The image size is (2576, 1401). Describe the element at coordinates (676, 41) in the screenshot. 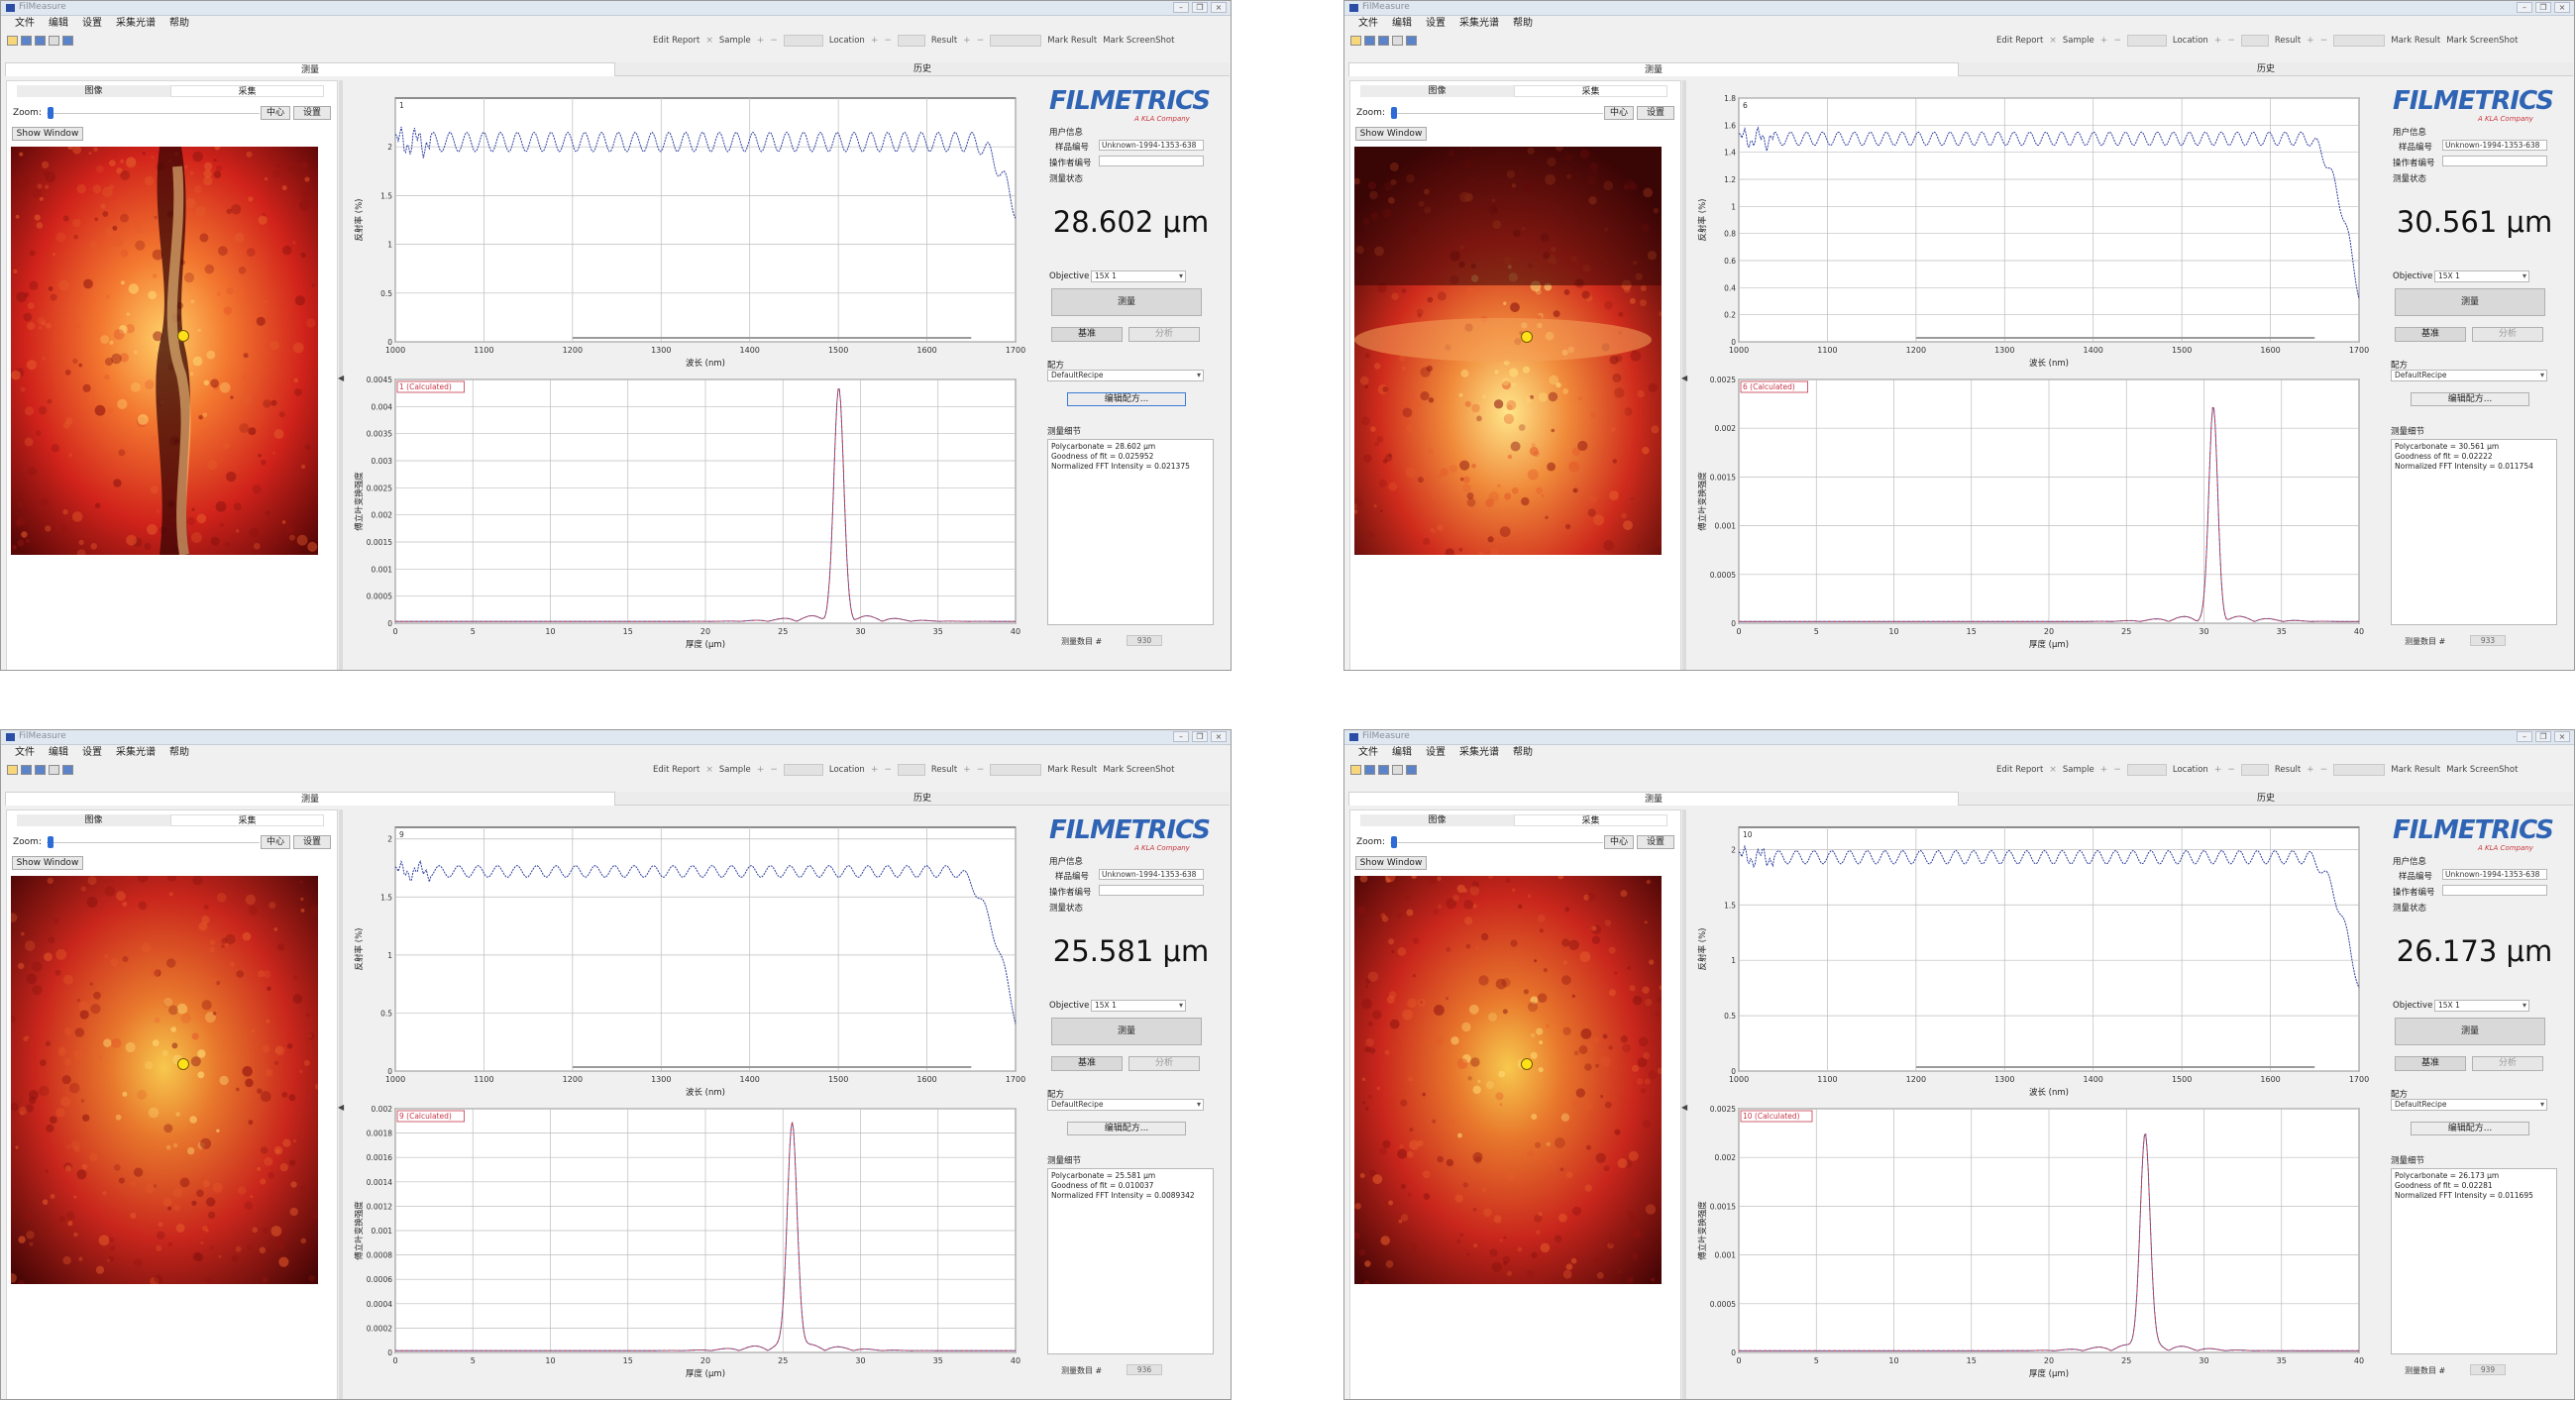

I see `edit-report-button: Edit Report` at that location.